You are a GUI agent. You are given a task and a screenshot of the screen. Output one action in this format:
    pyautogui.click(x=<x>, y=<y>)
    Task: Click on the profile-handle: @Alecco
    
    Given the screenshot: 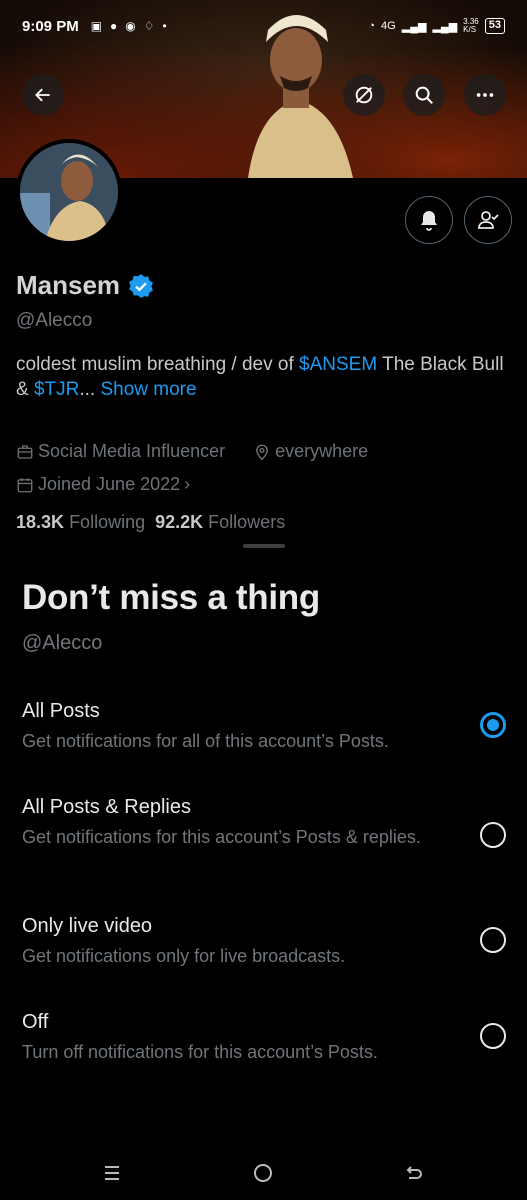 What is the action you would take?
    pyautogui.click(x=54, y=320)
    